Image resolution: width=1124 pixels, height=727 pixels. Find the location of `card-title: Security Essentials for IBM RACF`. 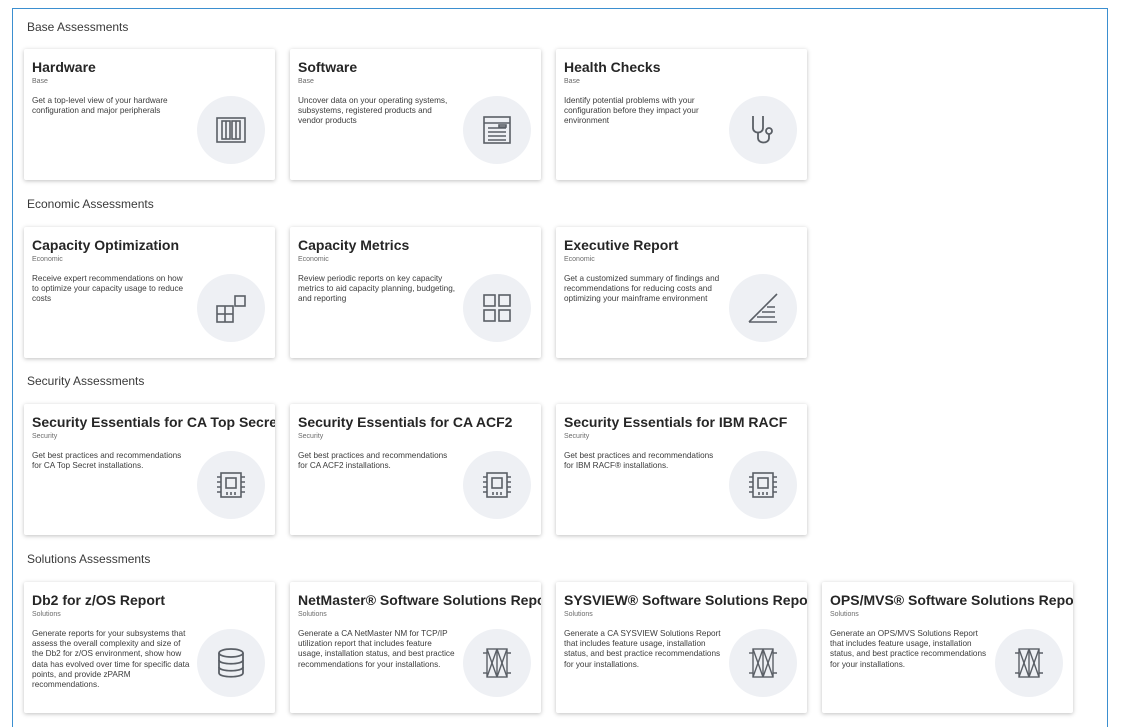

card-title: Security Essentials for IBM RACF is located at coordinates (676, 422).